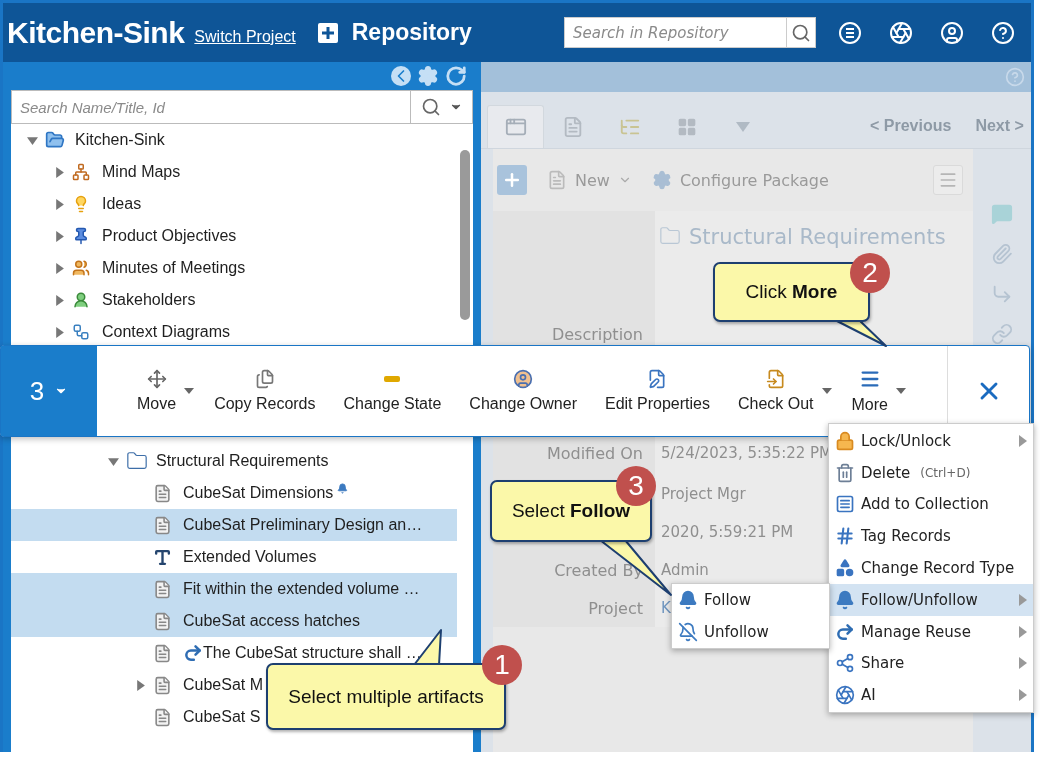  I want to click on menu-item: Share, so click(931, 663).